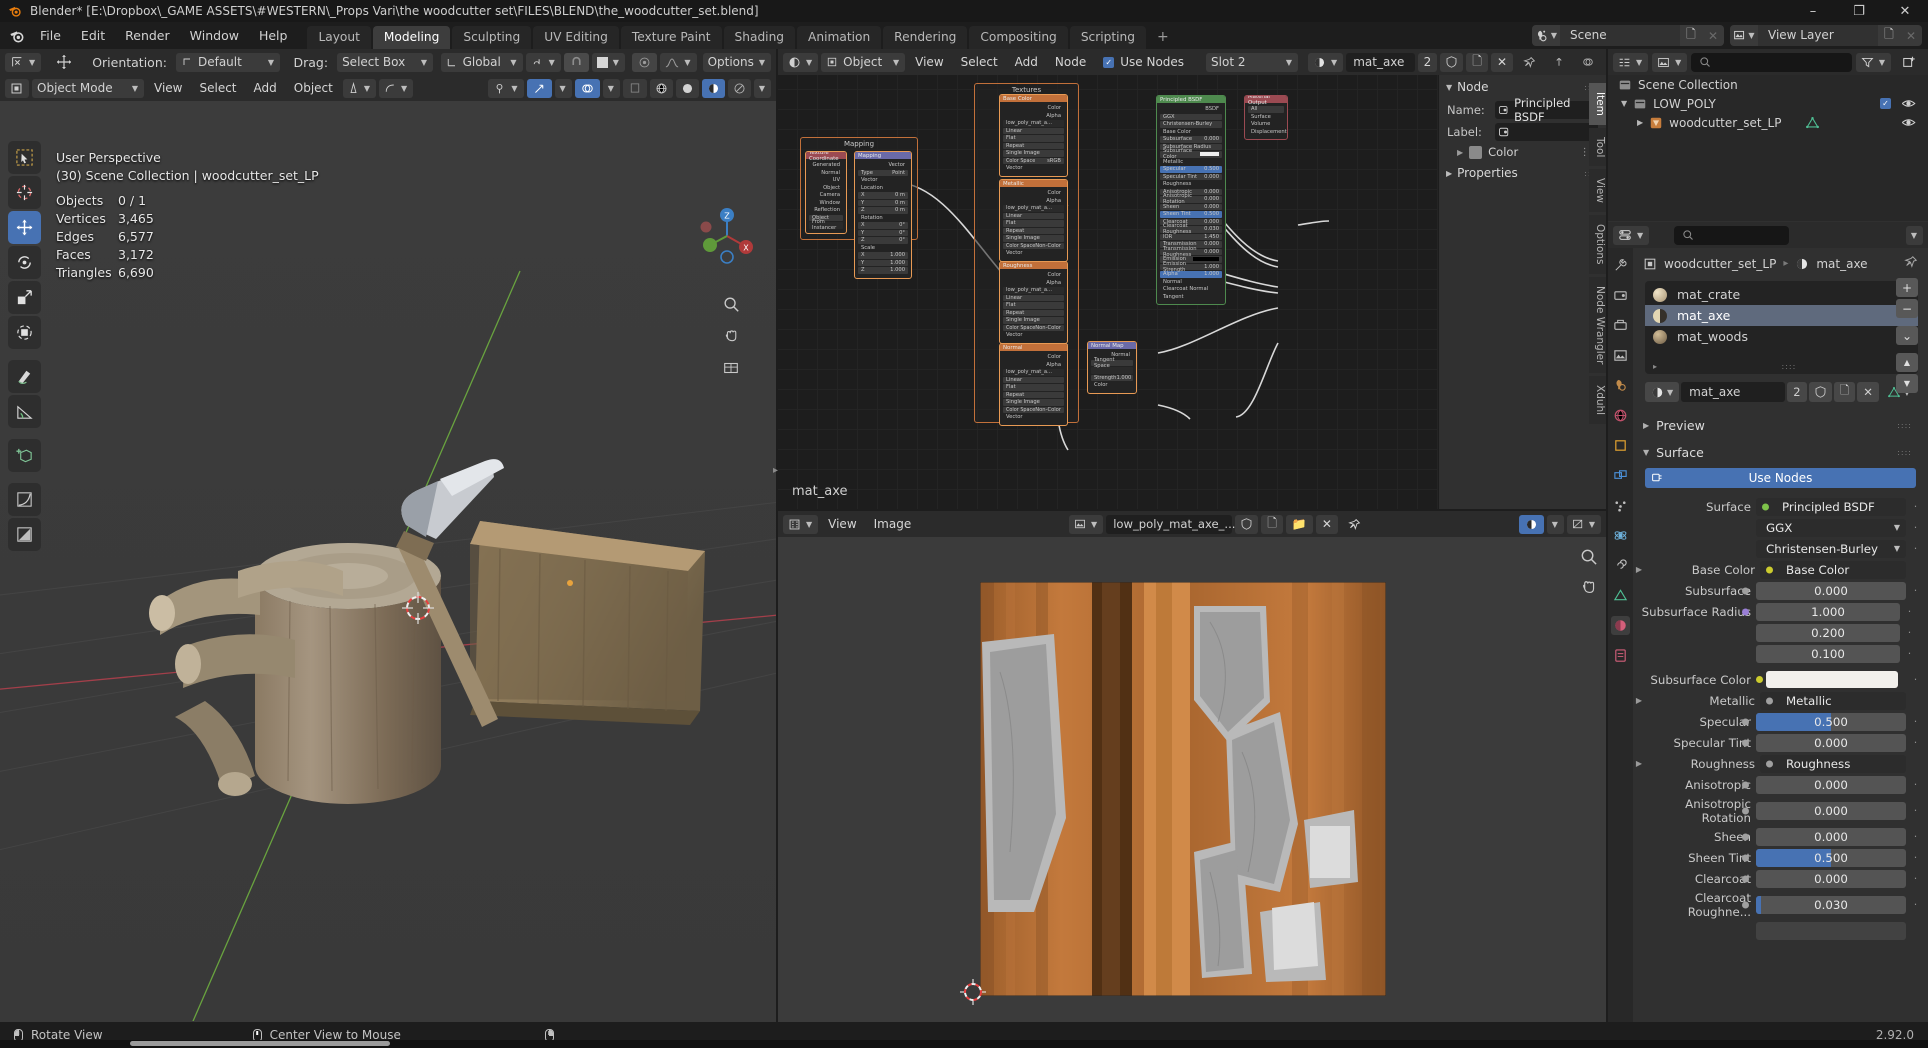 The height and width of the screenshot is (1048, 1928). I want to click on socket-normal-vector: Vector, so click(1033, 417).